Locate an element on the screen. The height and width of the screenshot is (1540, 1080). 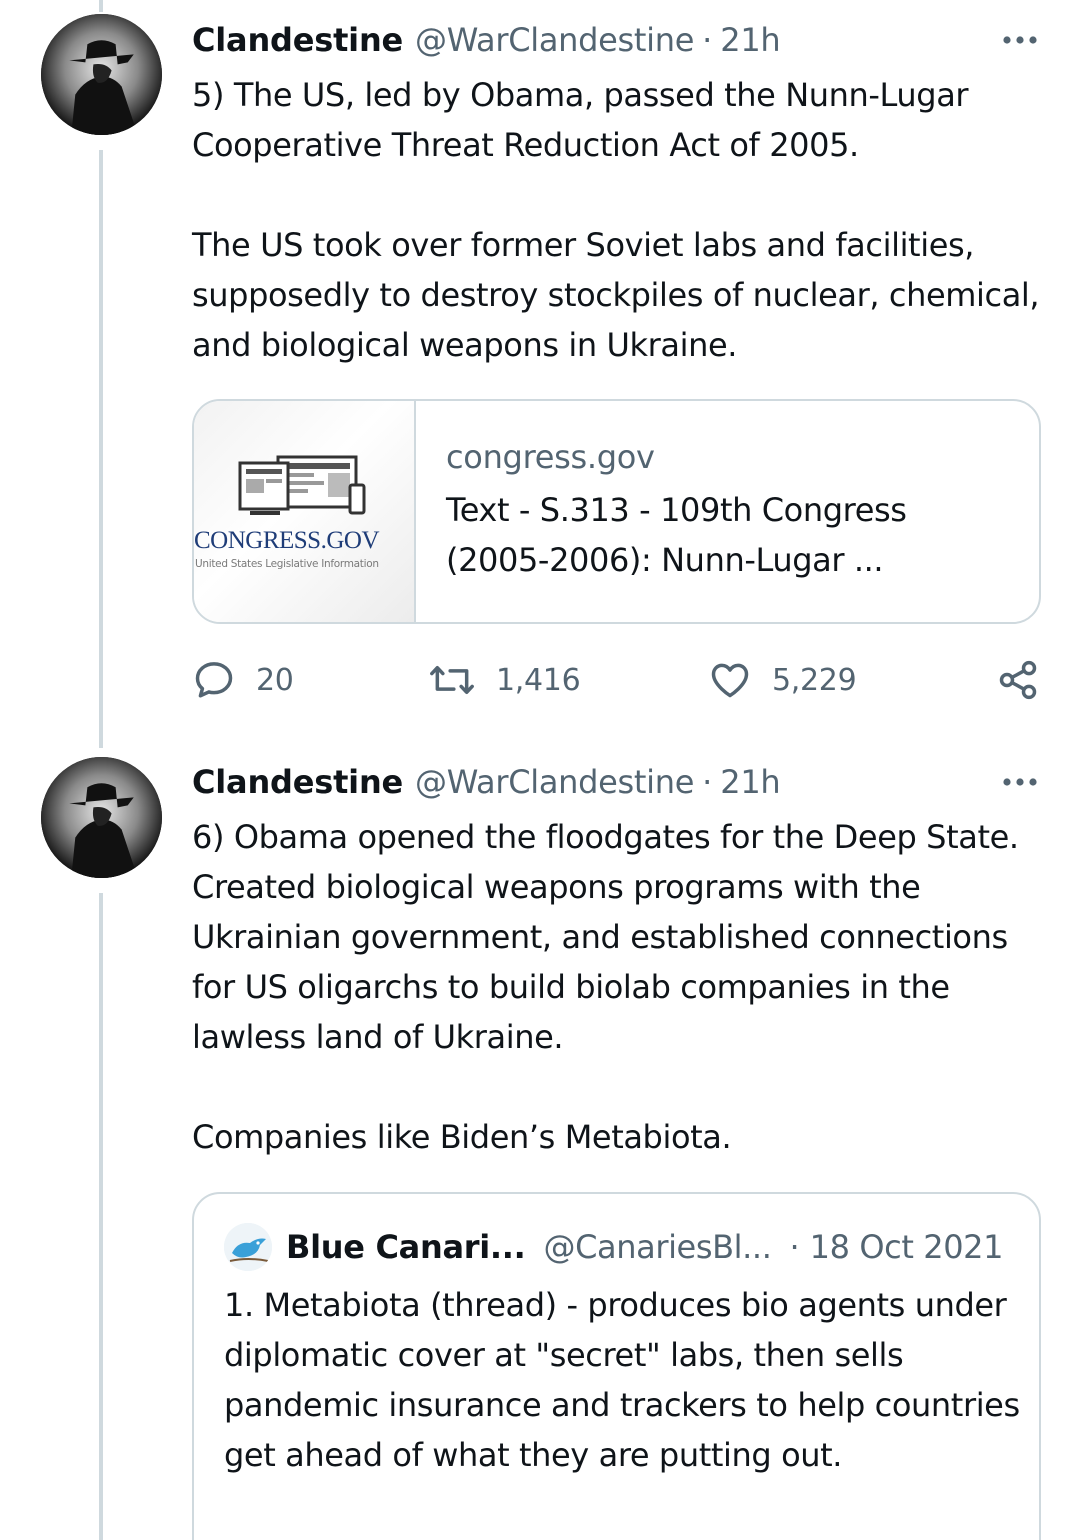
like-button: 5,229 is located at coordinates (782, 680).